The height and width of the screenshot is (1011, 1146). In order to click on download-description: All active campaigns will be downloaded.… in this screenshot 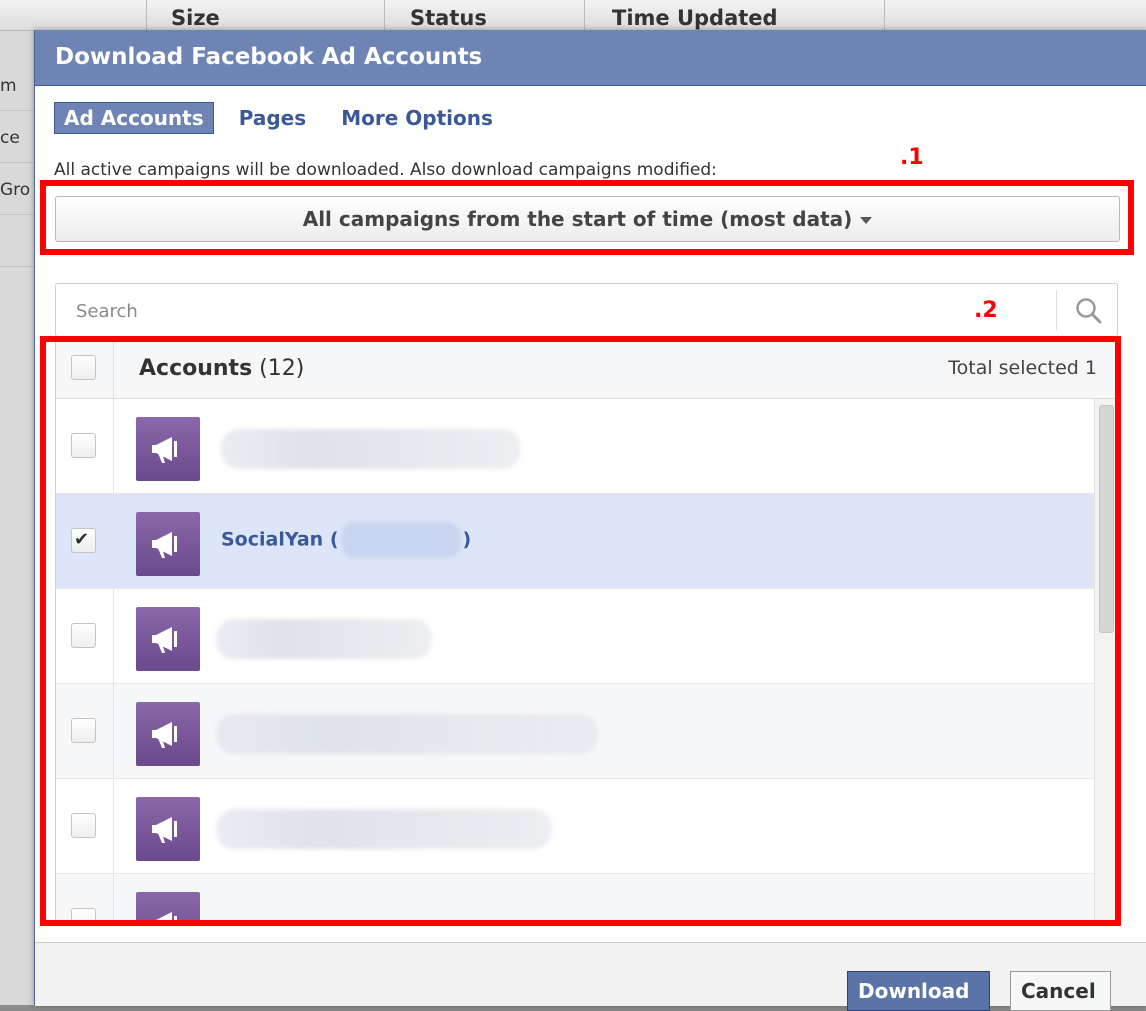, I will do `click(385, 170)`.